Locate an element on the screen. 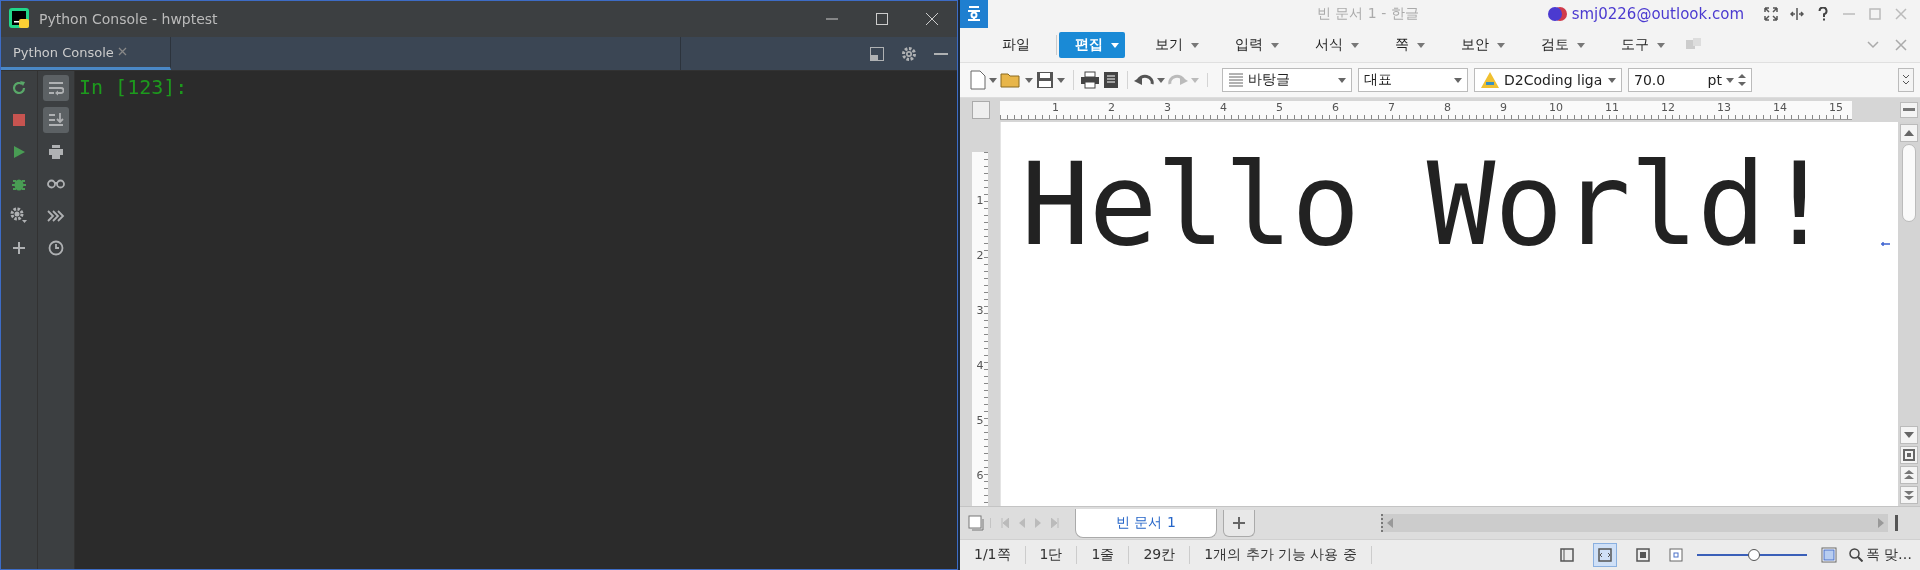  bookmark-icon is located at coordinates (976, 523).